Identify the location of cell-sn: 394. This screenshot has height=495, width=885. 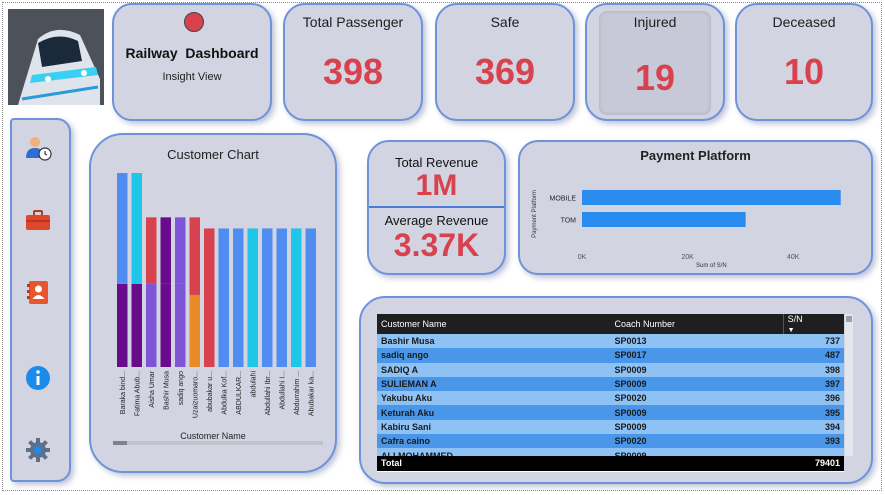
(813, 427).